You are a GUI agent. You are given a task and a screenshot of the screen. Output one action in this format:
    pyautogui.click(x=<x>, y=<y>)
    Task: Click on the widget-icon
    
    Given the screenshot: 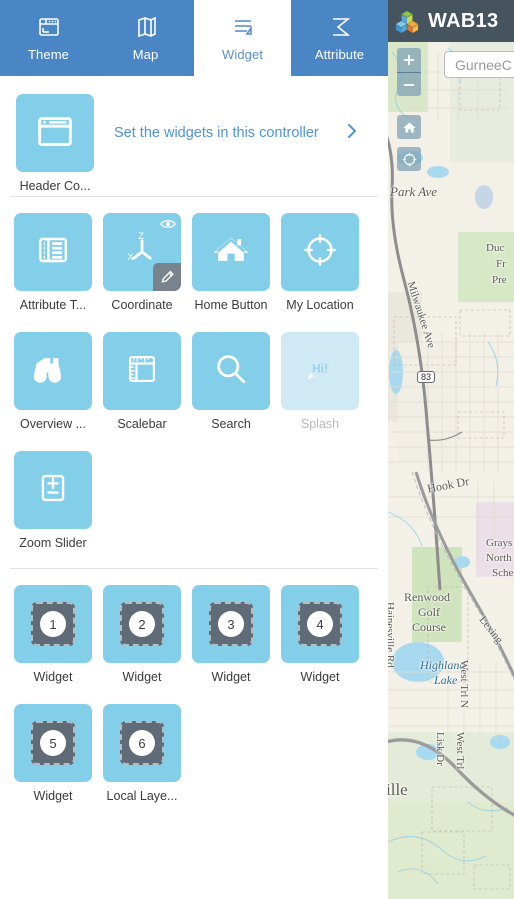 What is the action you would take?
    pyautogui.click(x=243, y=28)
    